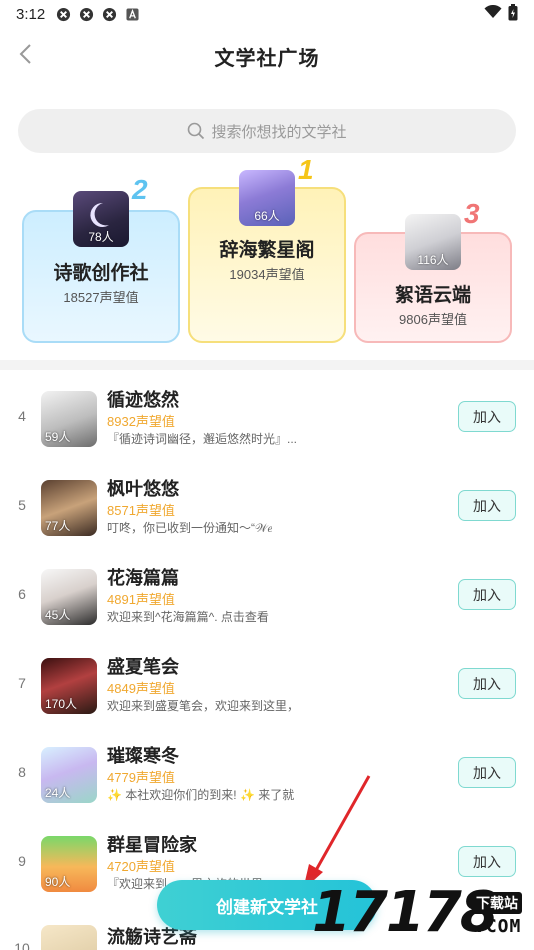 The image size is (534, 950). I want to click on watermark-digits: 17178, so click(405, 912).